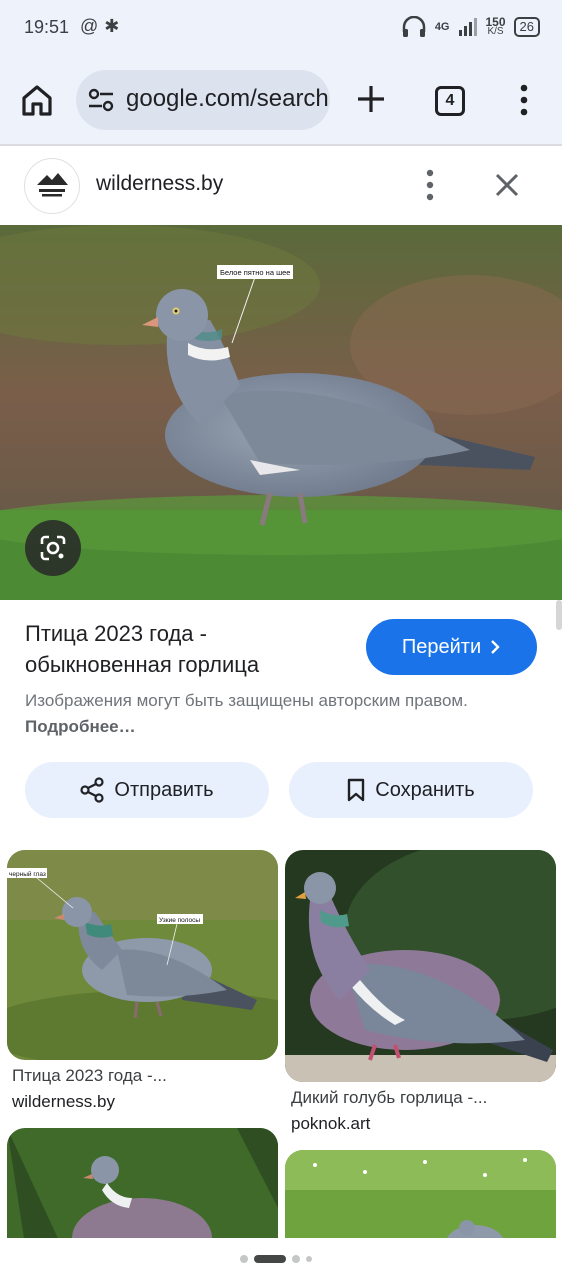 The image size is (562, 1280). Describe the element at coordinates (526, 27) in the screenshot. I see `battery-icon: 26` at that location.